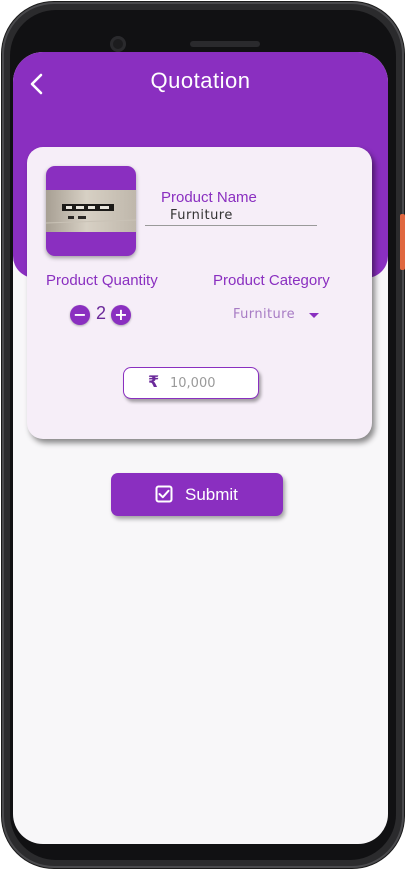 The width and height of the screenshot is (408, 871). Describe the element at coordinates (210, 383) in the screenshot. I see `price-input` at that location.